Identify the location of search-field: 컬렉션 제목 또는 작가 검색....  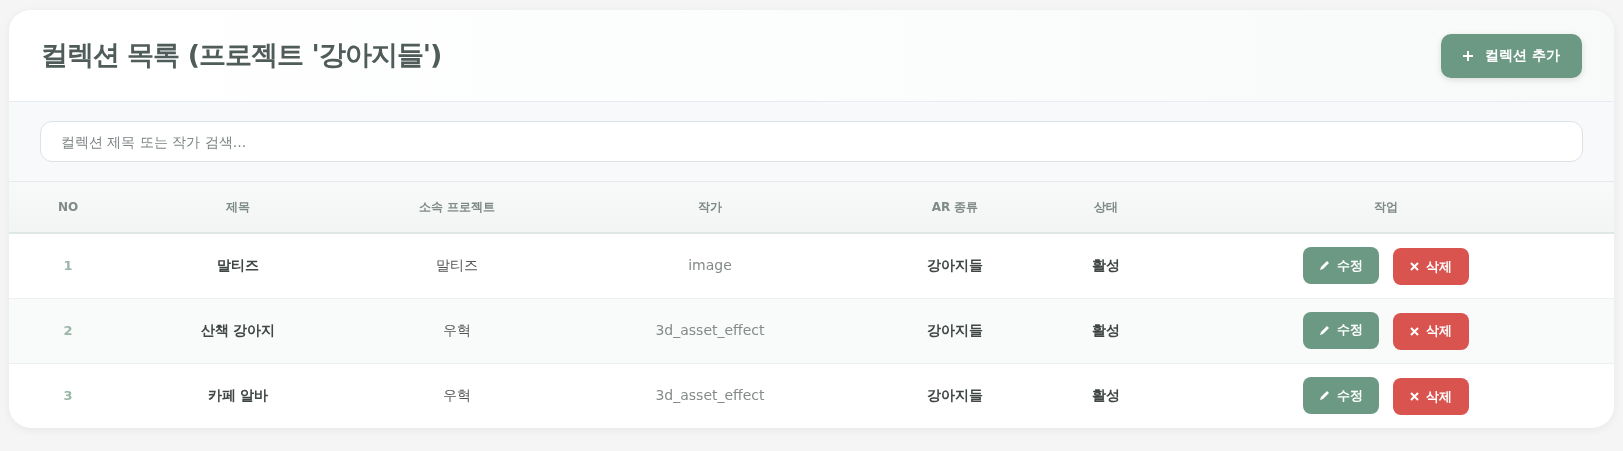
(811, 141).